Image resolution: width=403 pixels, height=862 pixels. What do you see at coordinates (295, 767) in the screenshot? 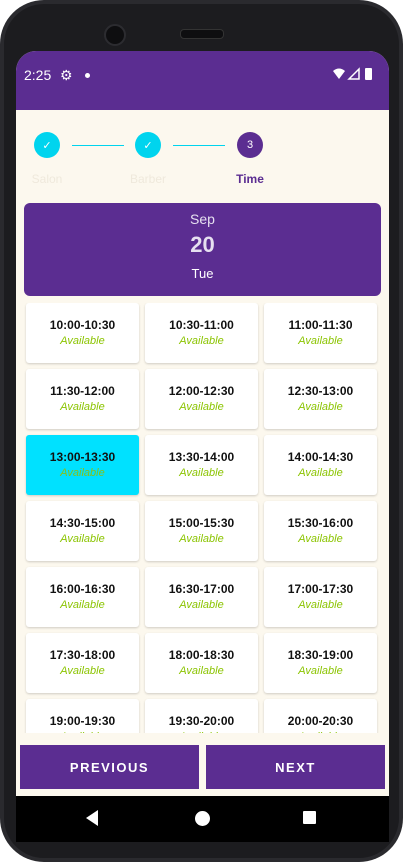
I see `next-button: NEXT` at bounding box center [295, 767].